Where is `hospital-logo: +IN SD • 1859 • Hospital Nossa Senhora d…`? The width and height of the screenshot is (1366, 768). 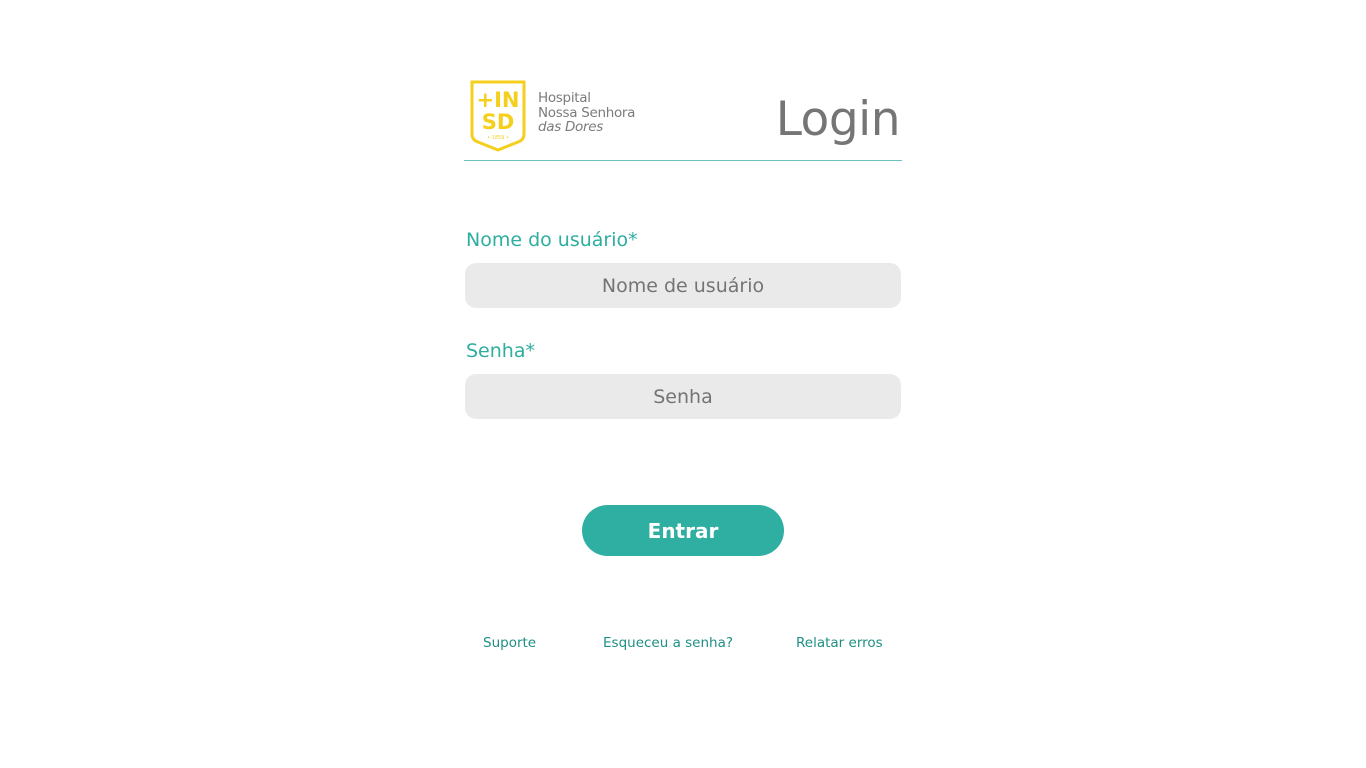
hospital-logo: +IN SD • 1859 • Hospital Nossa Senhora d… is located at coordinates (559, 116).